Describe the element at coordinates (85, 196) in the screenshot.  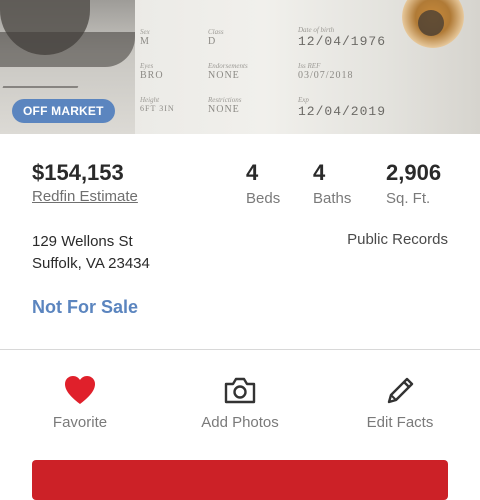
I see `redfin-estimate-link: Redfin Estimate` at that location.